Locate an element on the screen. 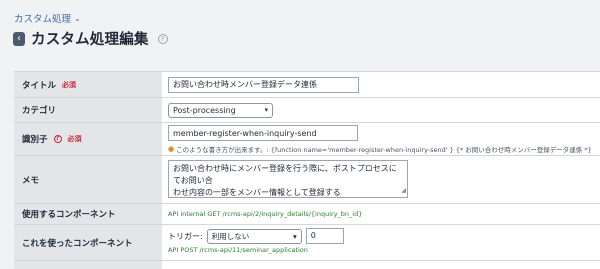 This screenshot has width=600, height=269. category-select-value: Post-processing is located at coordinates (204, 110).